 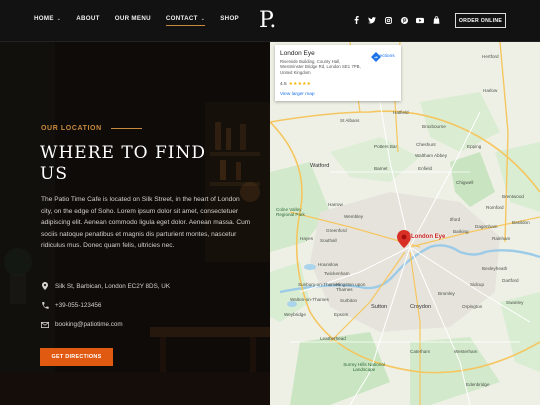 I want to click on map-label: Southall, so click(x=328, y=240).